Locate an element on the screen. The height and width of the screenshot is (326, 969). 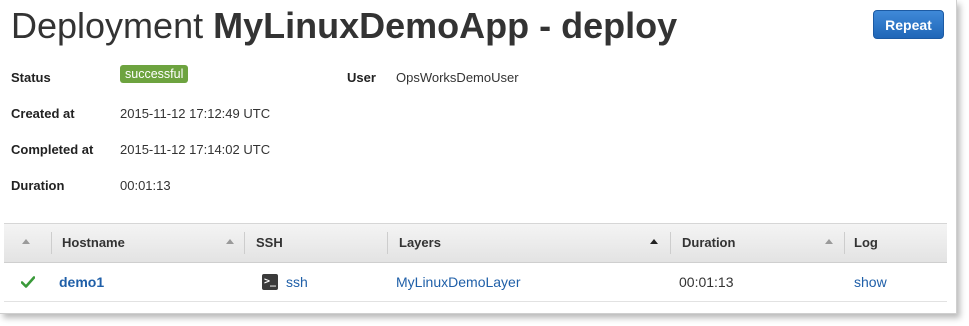
column-duration: Duration is located at coordinates (708, 243).